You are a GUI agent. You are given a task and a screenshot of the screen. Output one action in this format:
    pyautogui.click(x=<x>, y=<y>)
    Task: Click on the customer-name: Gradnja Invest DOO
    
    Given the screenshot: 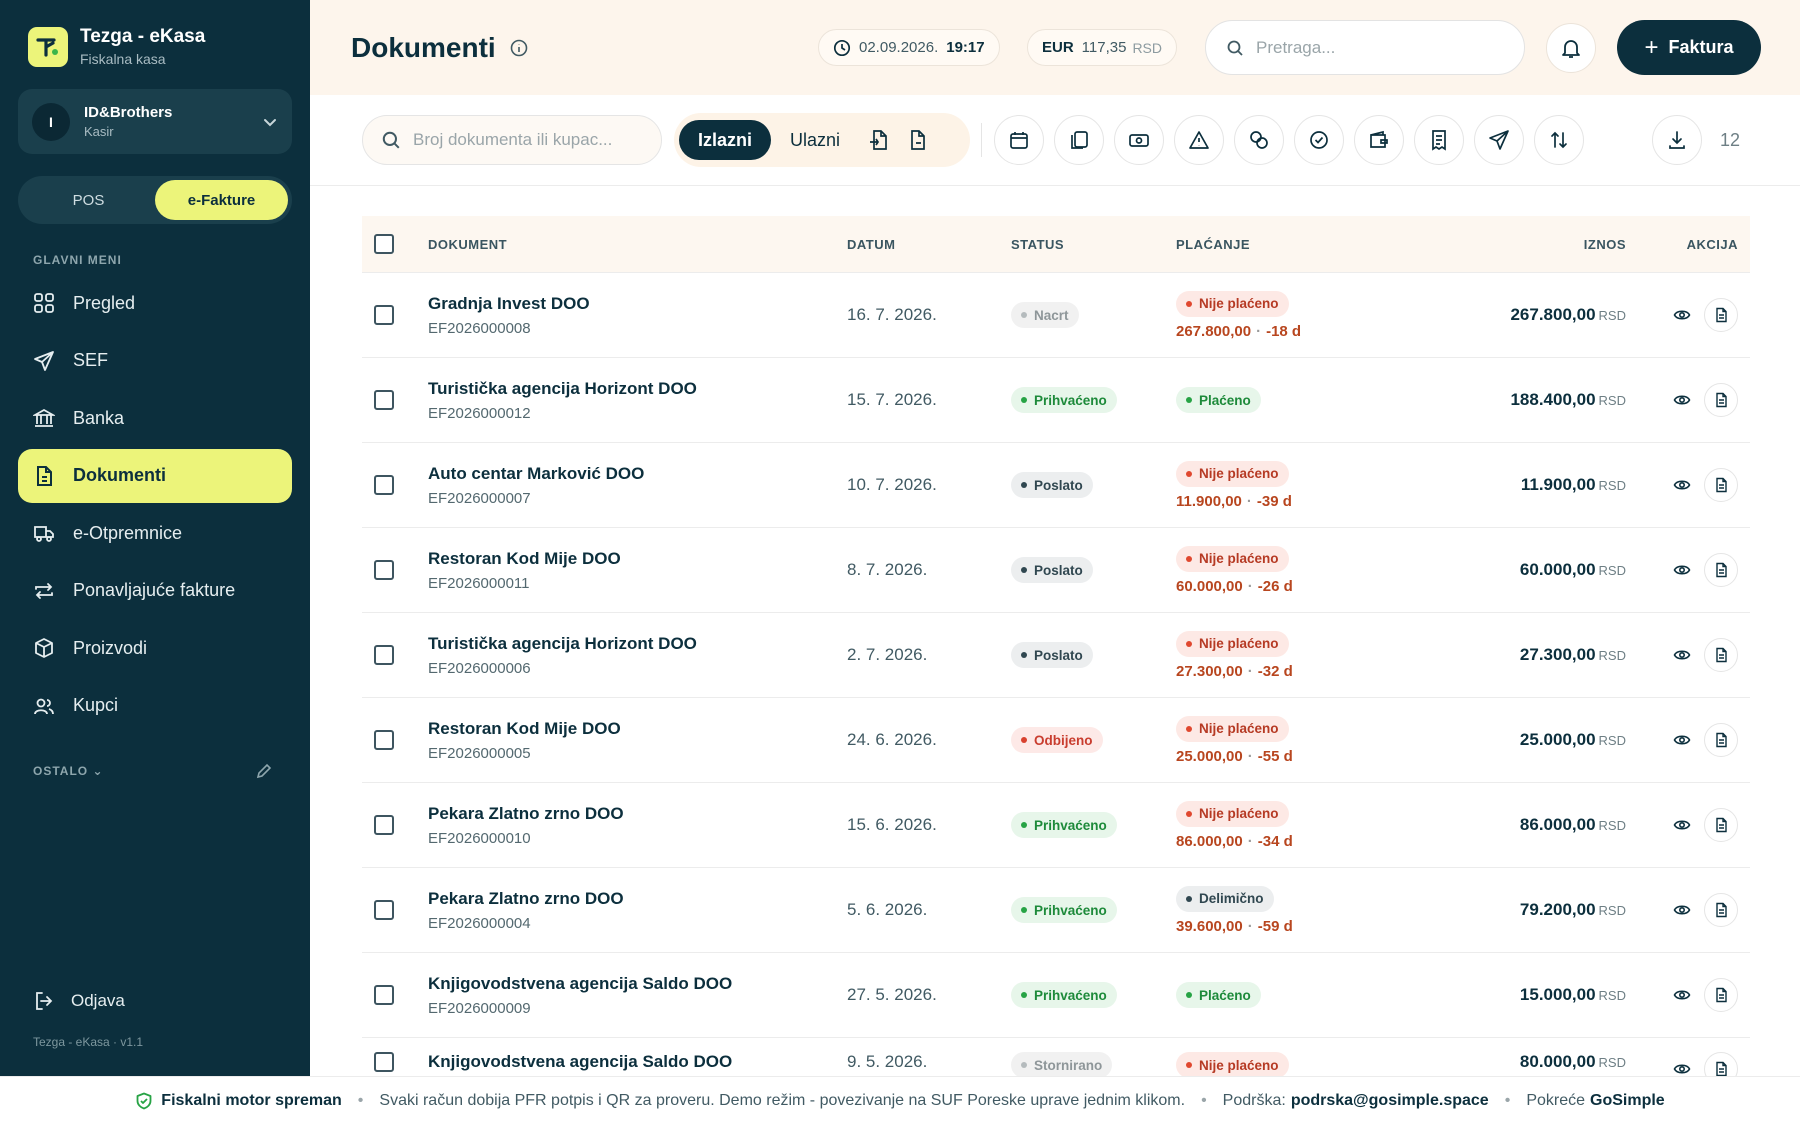 What is the action you would take?
    pyautogui.click(x=637, y=304)
    